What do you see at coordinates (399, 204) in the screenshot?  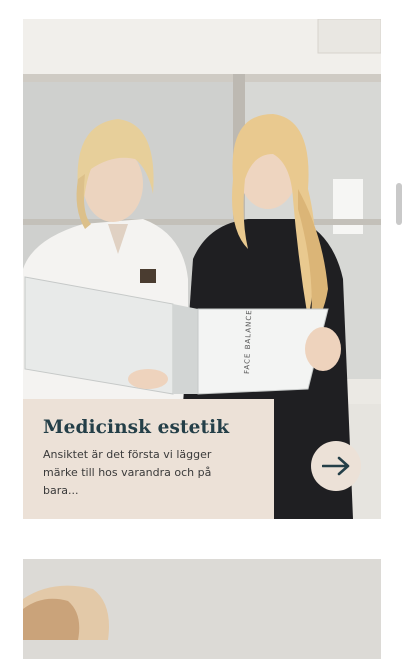 I see `scrollbar` at bounding box center [399, 204].